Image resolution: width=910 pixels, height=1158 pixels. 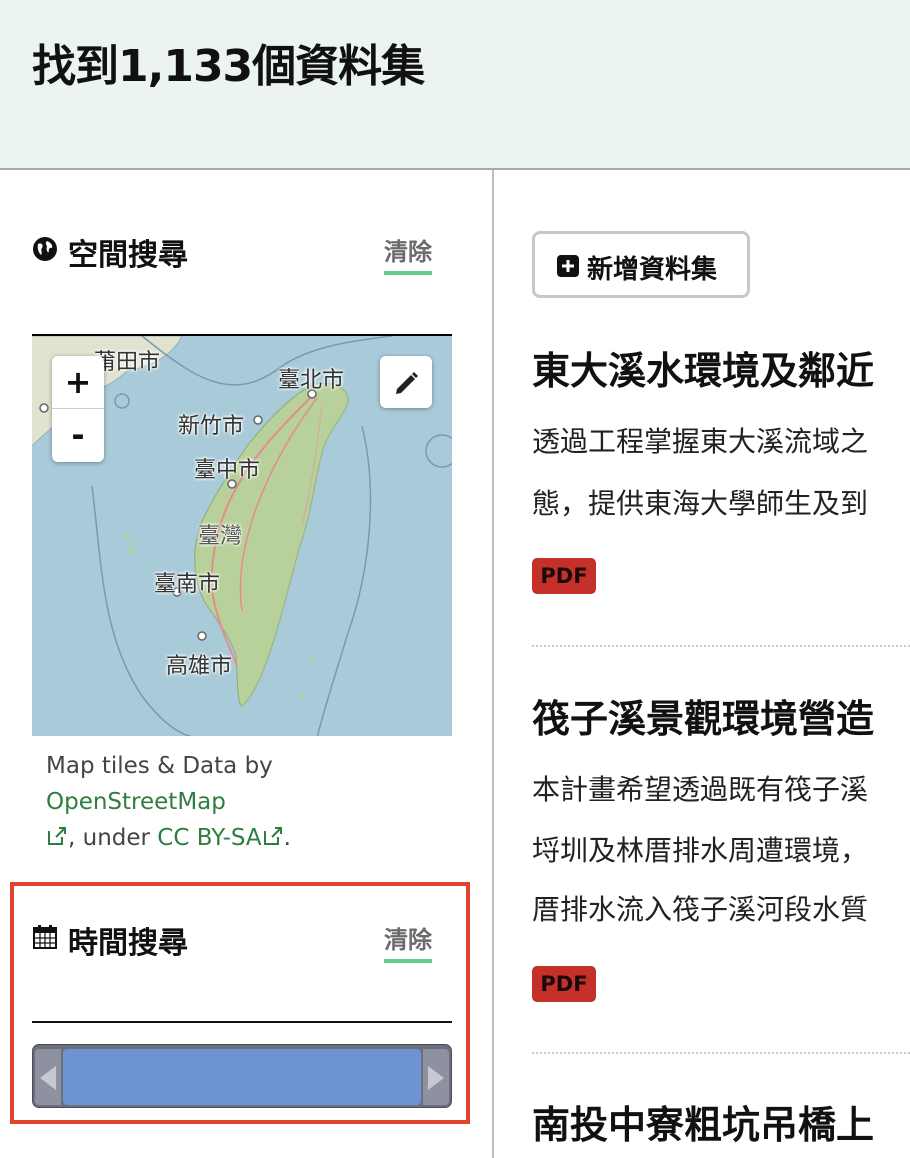 I want to click on zoom-control: + -, so click(x=78, y=409).